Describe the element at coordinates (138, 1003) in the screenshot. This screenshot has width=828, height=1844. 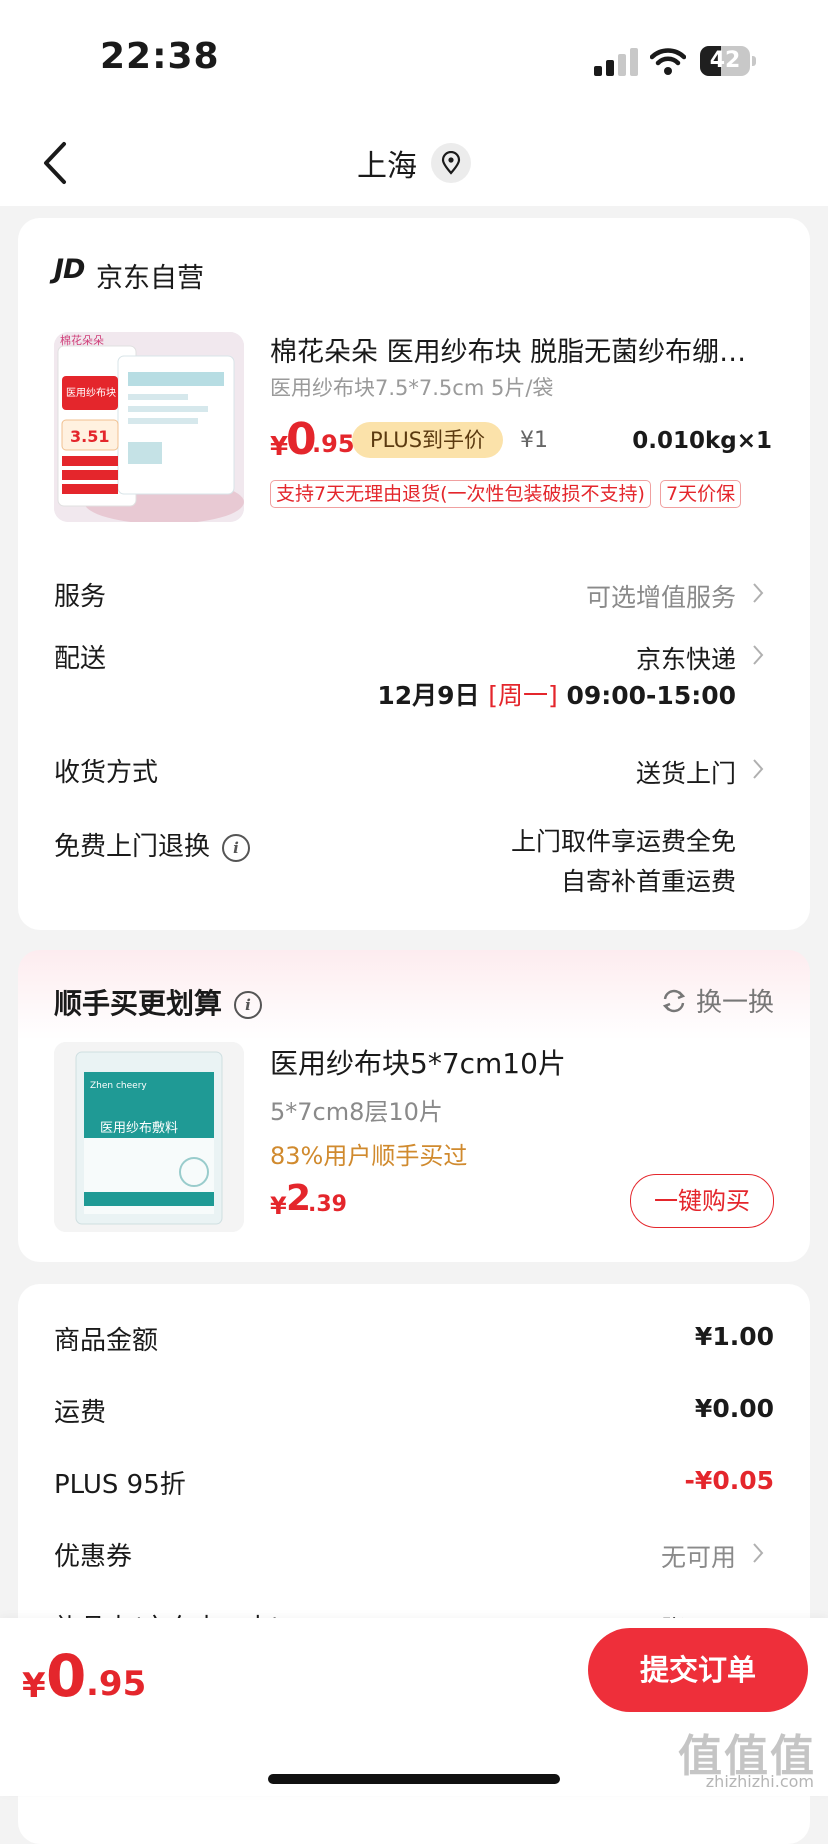
I see `addon-section-title: 顺手买更划算` at that location.